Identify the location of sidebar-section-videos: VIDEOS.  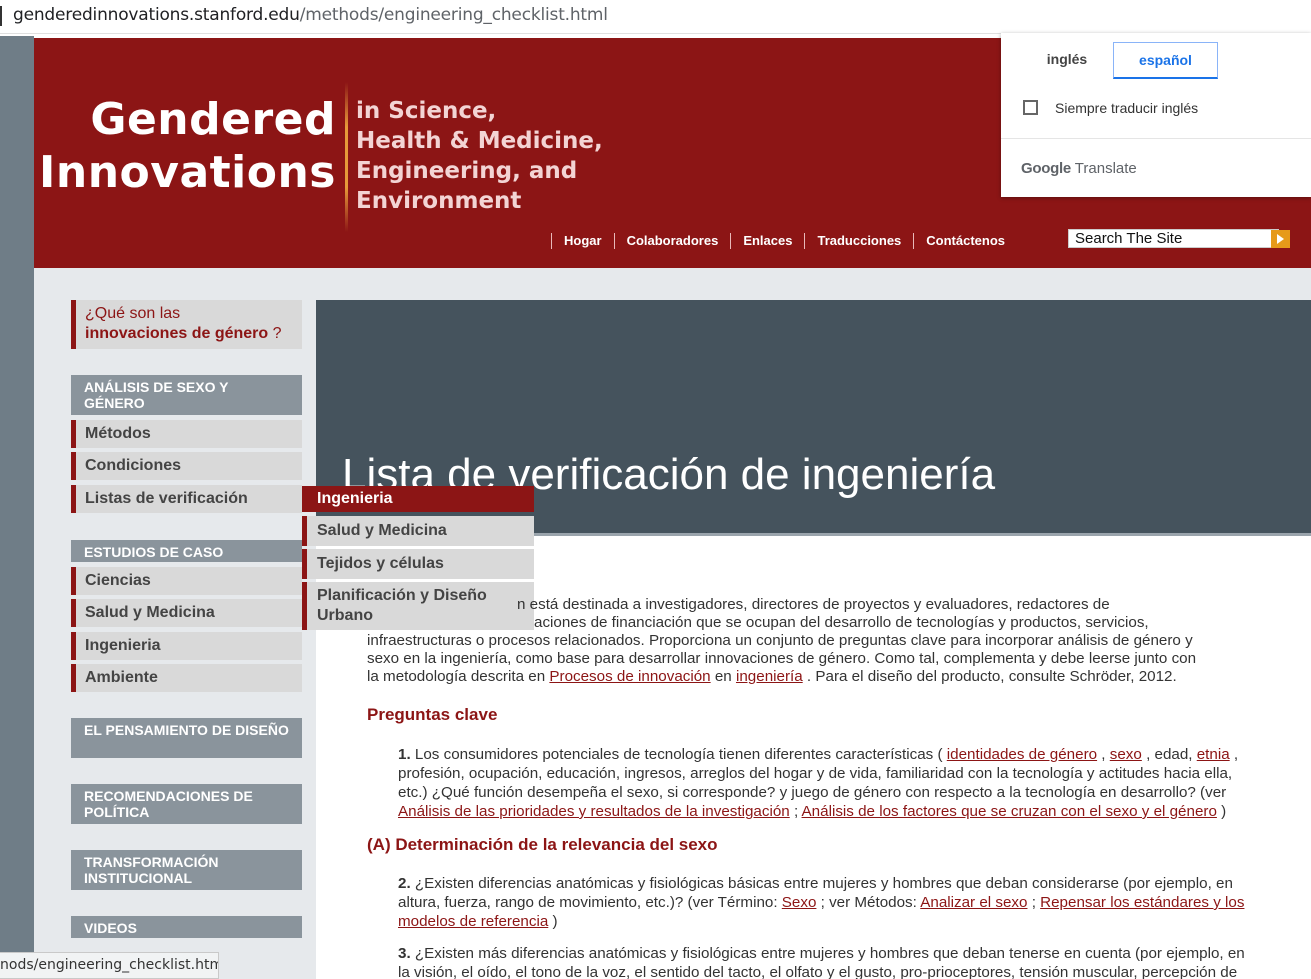
(186, 927).